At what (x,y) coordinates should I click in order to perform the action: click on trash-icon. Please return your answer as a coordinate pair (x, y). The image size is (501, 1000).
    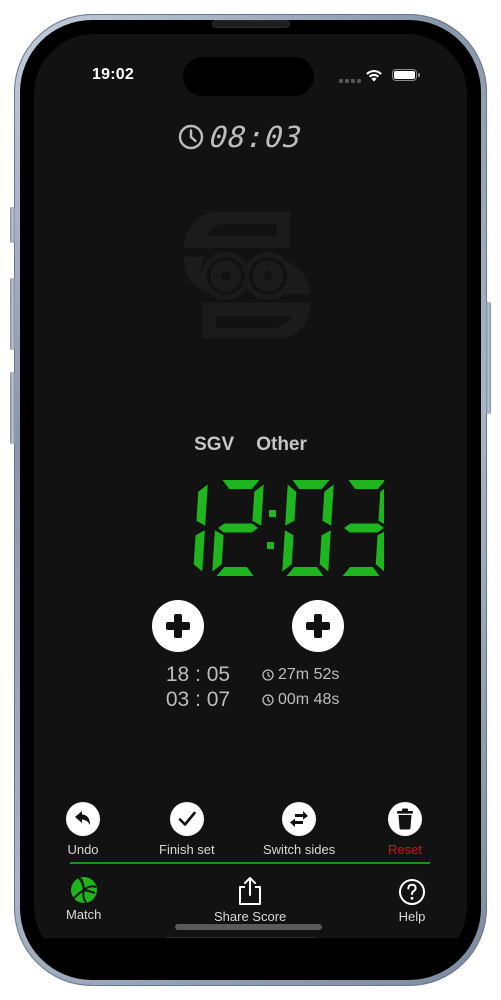
    Looking at the image, I should click on (405, 819).